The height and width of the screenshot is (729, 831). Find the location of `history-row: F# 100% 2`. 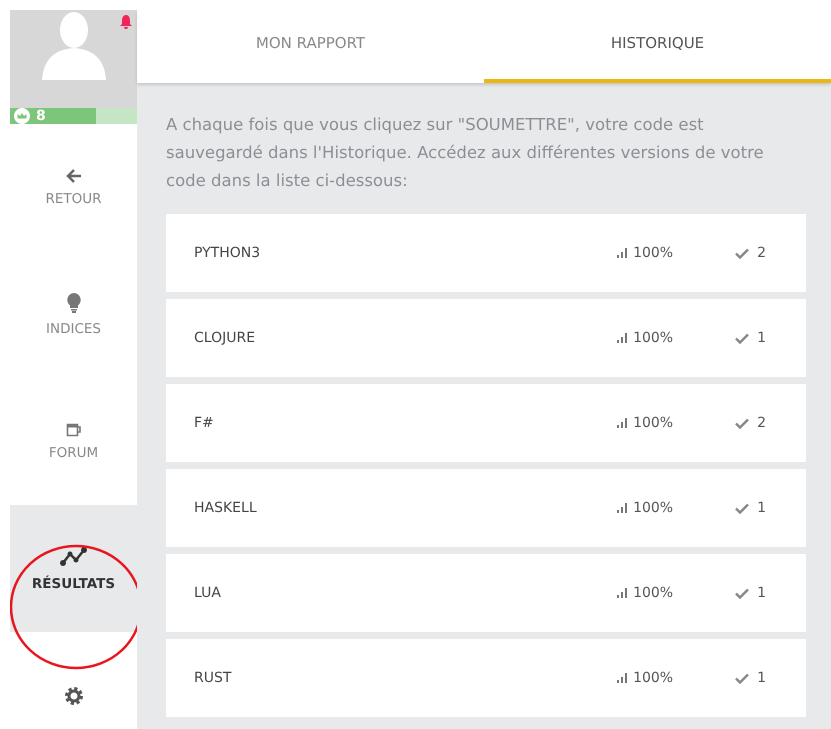

history-row: F# 100% 2 is located at coordinates (486, 423).